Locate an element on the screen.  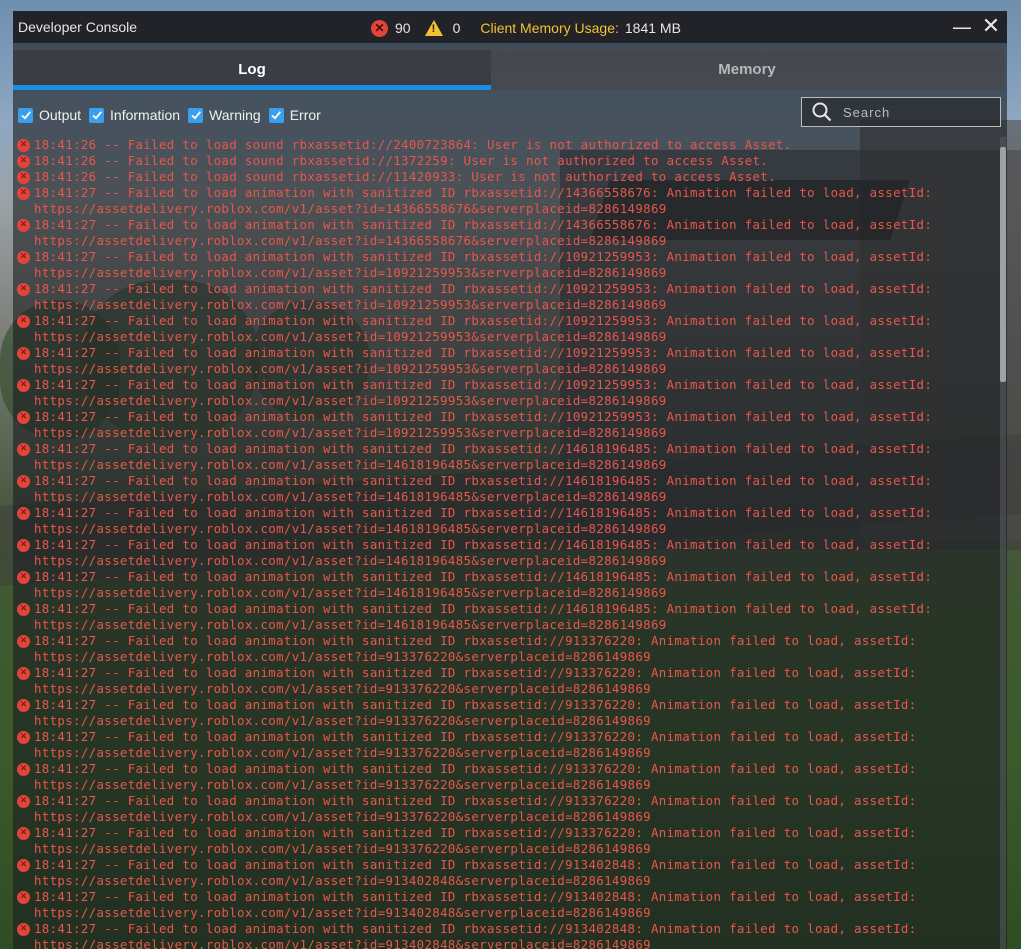
window-title: Developer Console is located at coordinates (78, 27).